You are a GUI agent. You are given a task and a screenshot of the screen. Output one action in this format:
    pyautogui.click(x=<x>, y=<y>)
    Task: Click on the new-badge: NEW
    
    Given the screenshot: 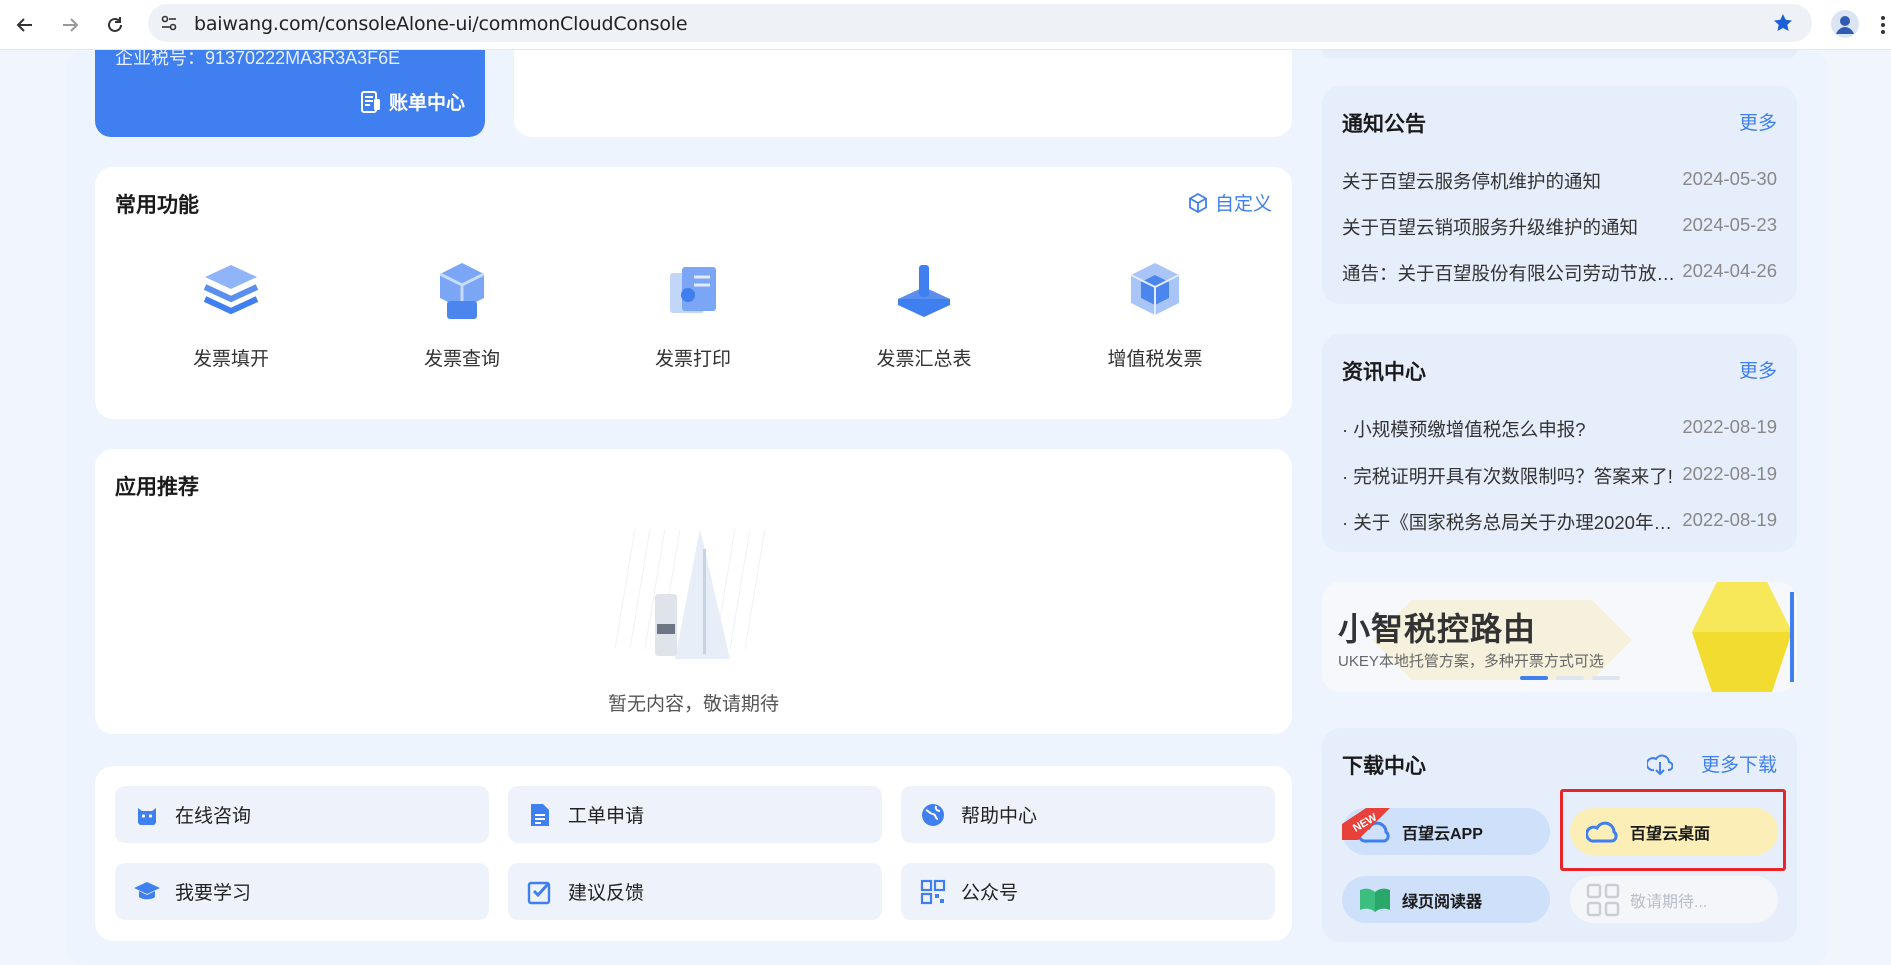 What is the action you would take?
    pyautogui.click(x=1366, y=824)
    